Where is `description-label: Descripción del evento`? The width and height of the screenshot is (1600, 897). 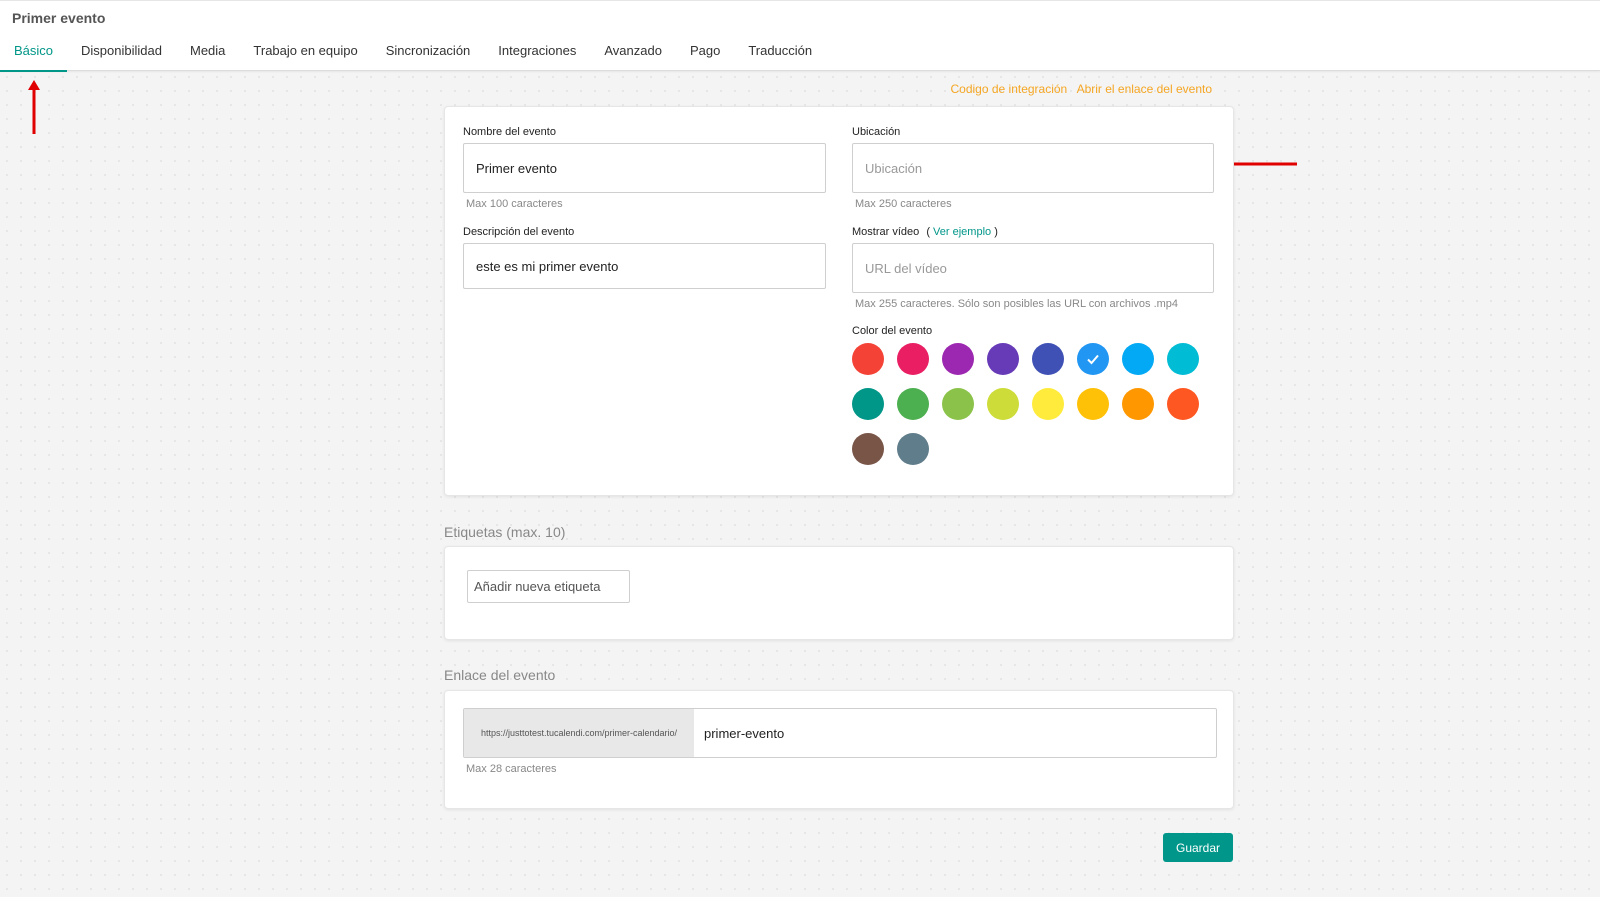
description-label: Descripción del evento is located at coordinates (519, 232).